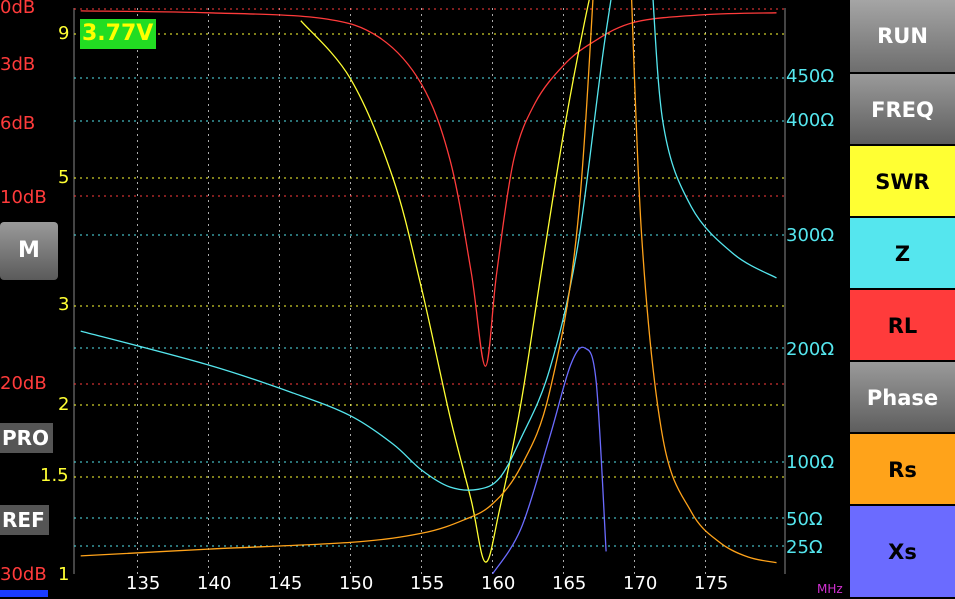 This screenshot has width=955, height=599. Describe the element at coordinates (902, 468) in the screenshot. I see `rs-button: Rs` at that location.